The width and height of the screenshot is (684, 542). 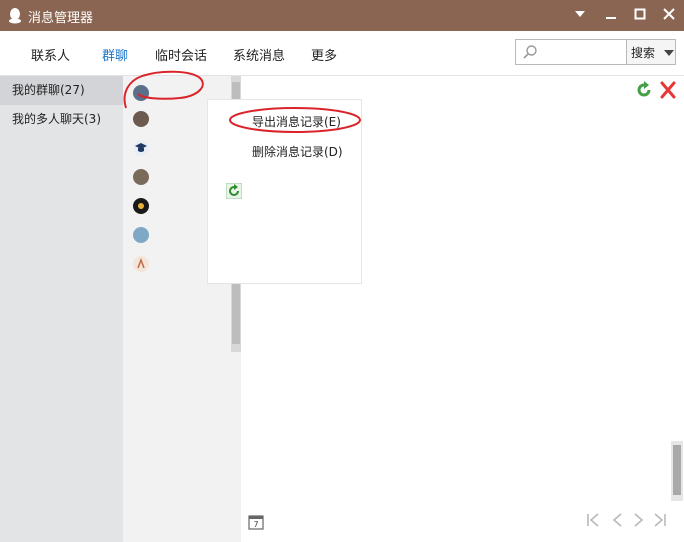 I want to click on qq-logo-icon, so click(x=15, y=16).